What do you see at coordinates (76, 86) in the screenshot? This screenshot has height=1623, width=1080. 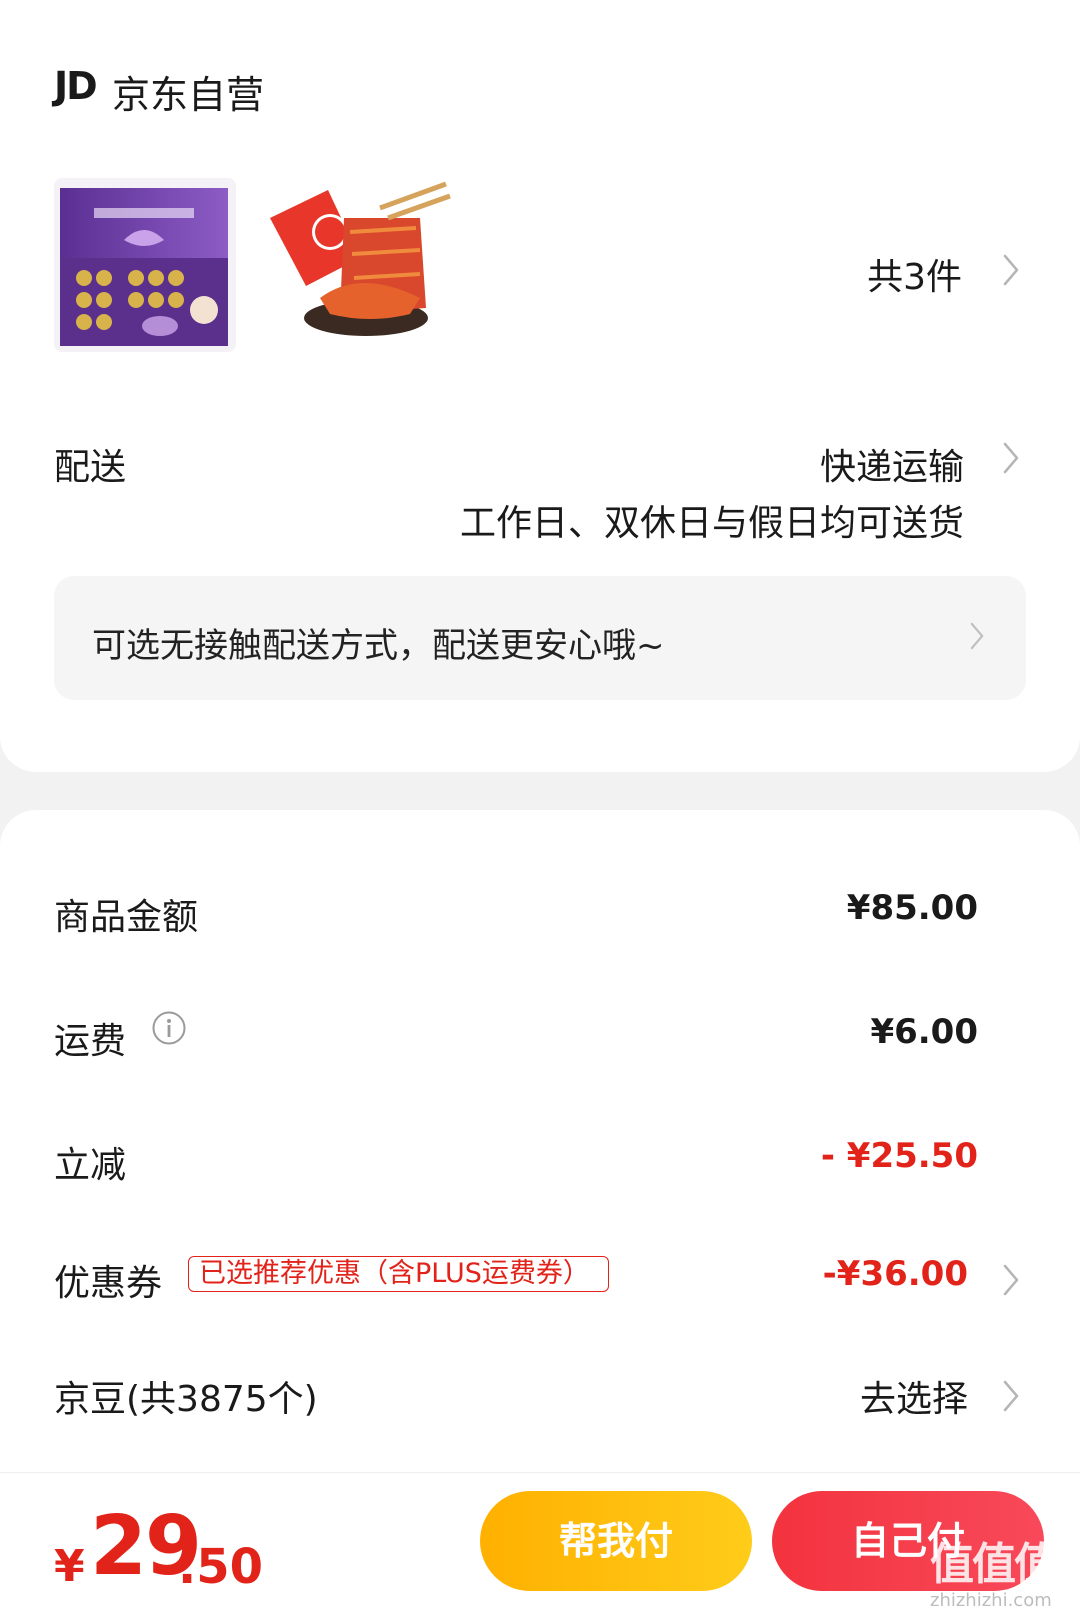 I see `jd-logo: JD` at bounding box center [76, 86].